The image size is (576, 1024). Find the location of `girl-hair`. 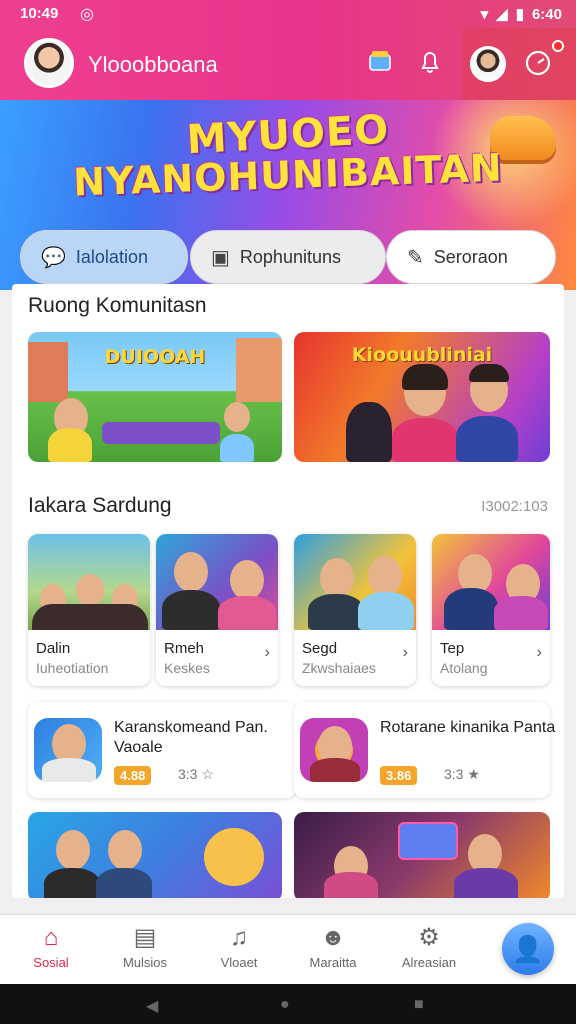

girl-hair is located at coordinates (425, 377).